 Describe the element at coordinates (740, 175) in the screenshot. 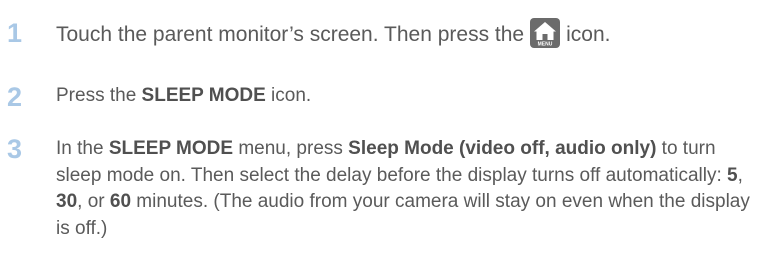

I see `step-text-part: ,` at that location.